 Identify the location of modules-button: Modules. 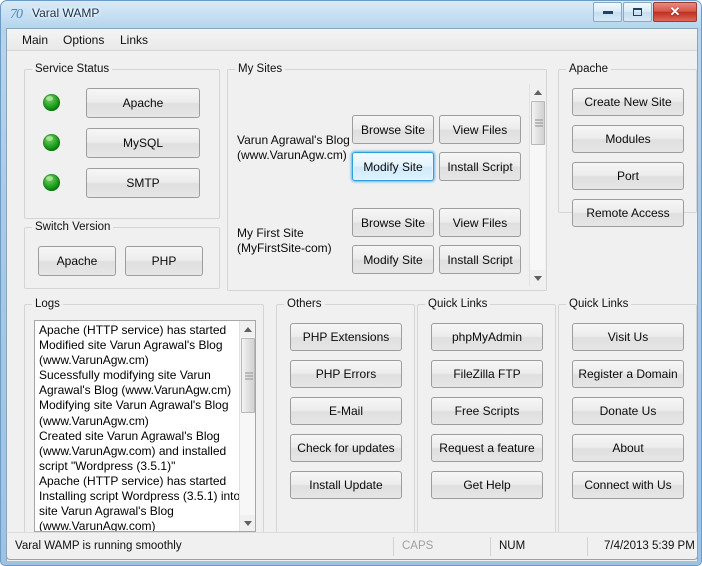
(628, 139).